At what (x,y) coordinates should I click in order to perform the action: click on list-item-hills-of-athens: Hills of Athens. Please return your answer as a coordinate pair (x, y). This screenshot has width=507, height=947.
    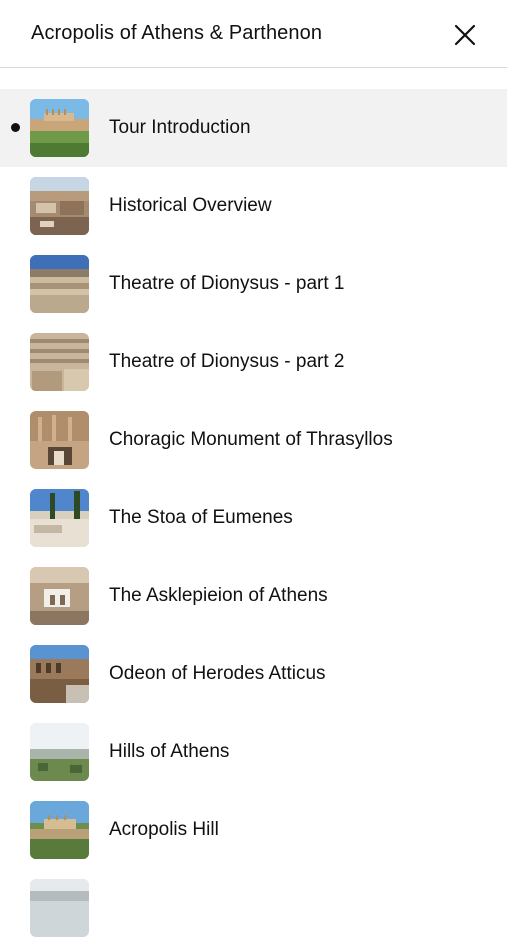
    Looking at the image, I should click on (253, 752).